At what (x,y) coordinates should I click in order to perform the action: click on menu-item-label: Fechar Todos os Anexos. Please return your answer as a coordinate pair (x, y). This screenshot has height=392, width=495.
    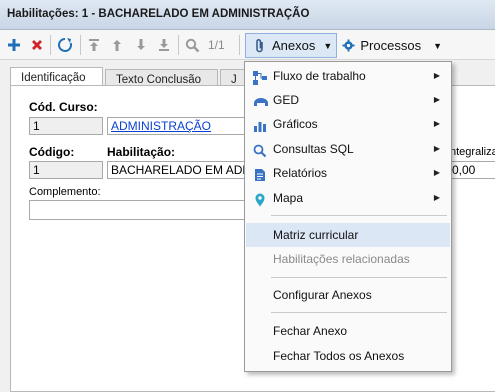
    Looking at the image, I should click on (339, 356).